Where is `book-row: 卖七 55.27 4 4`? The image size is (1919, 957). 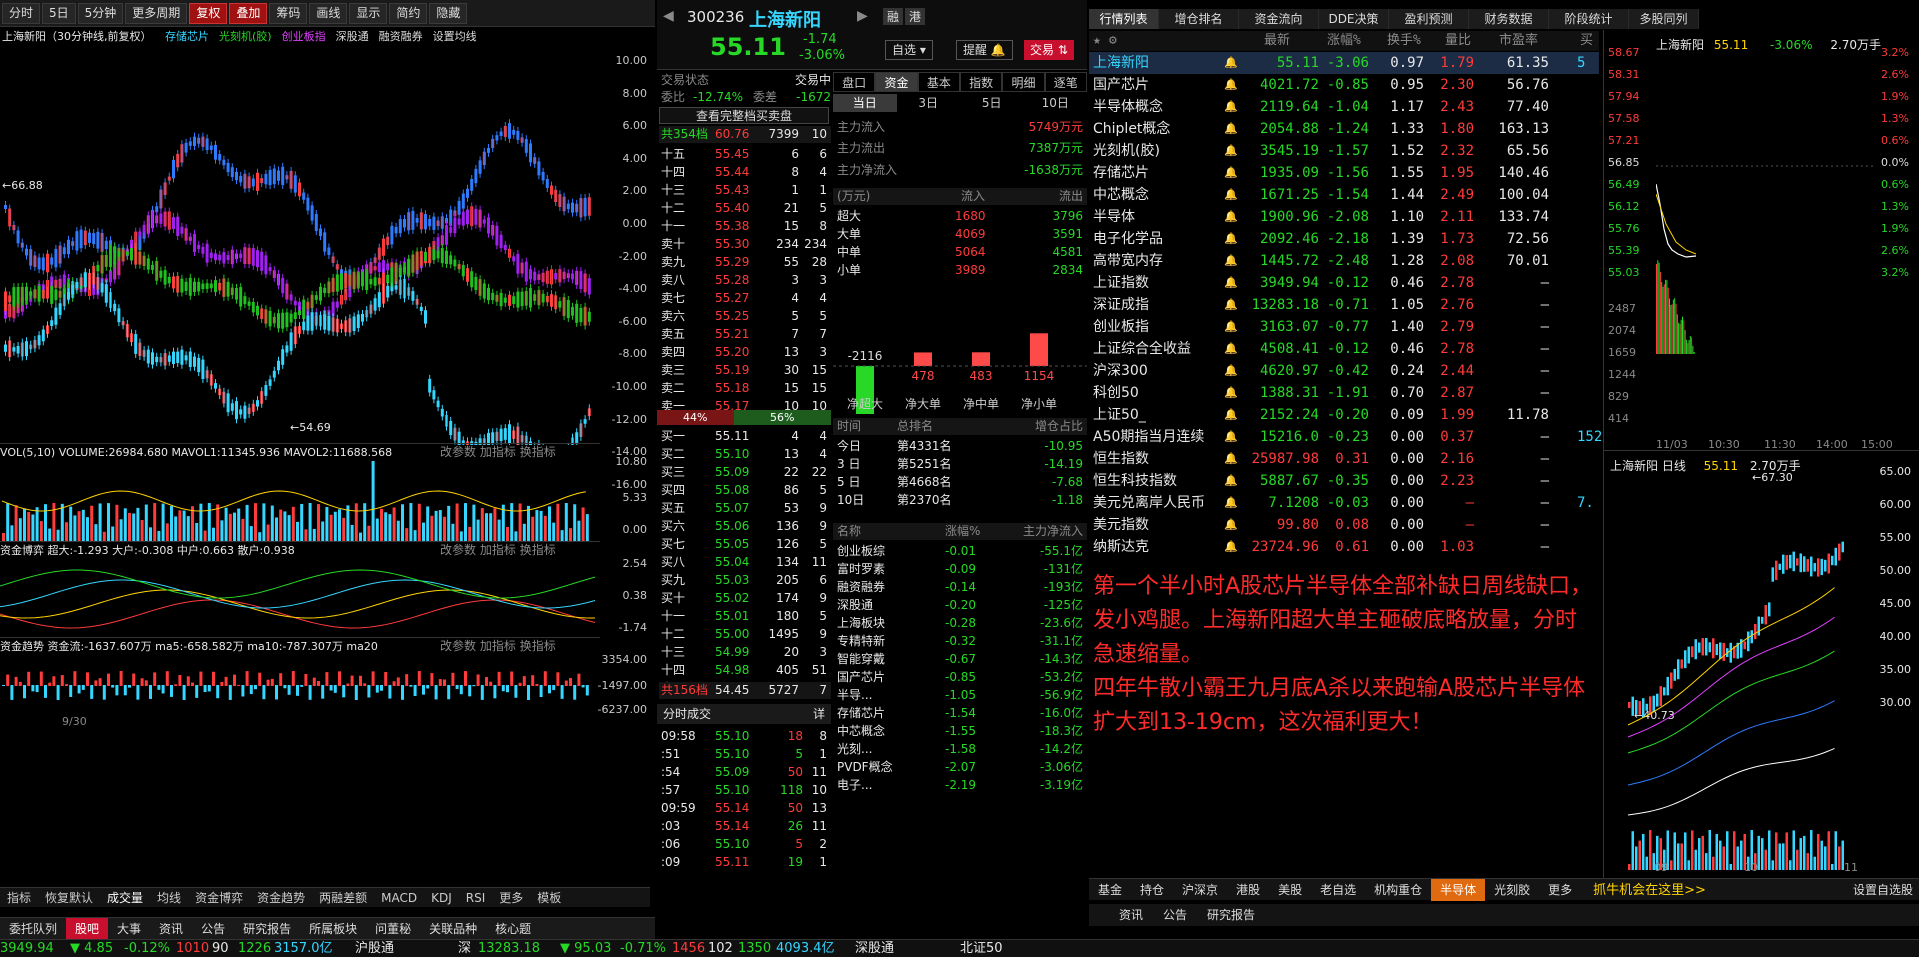 book-row: 卖七 55.27 4 4 is located at coordinates (745, 298).